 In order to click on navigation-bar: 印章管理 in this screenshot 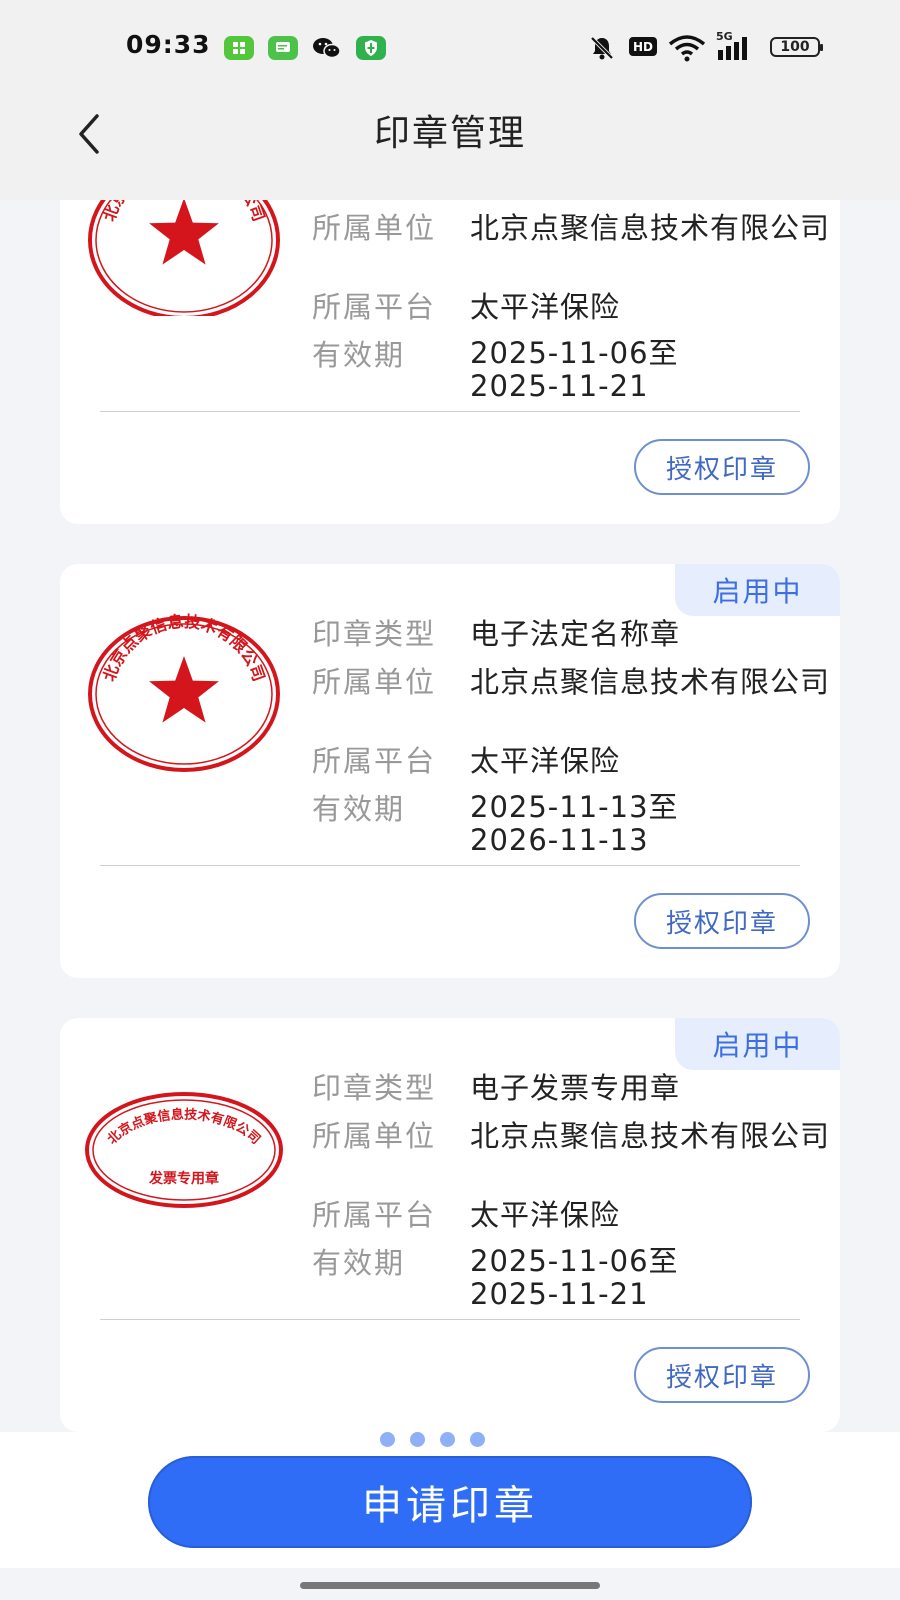, I will do `click(450, 148)`.